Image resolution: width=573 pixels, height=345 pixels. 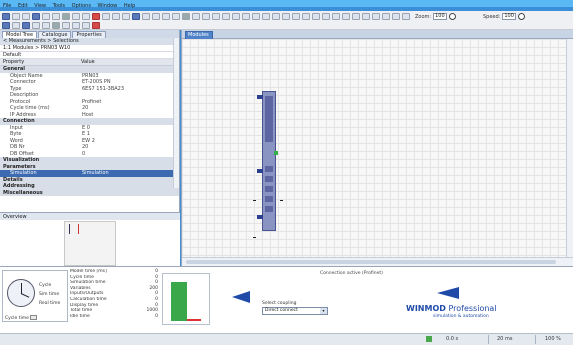 I want to click on clock-settings-button, so click(x=34, y=317).